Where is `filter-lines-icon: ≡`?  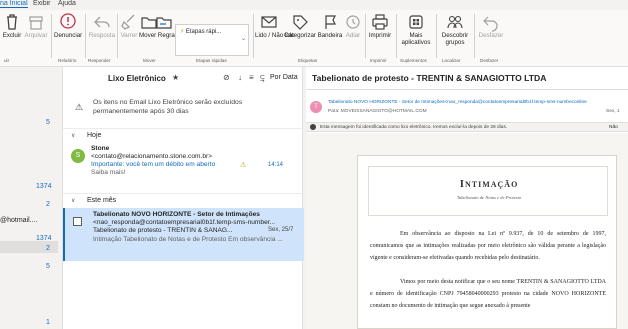 filter-lines-icon: ≡ is located at coordinates (251, 77).